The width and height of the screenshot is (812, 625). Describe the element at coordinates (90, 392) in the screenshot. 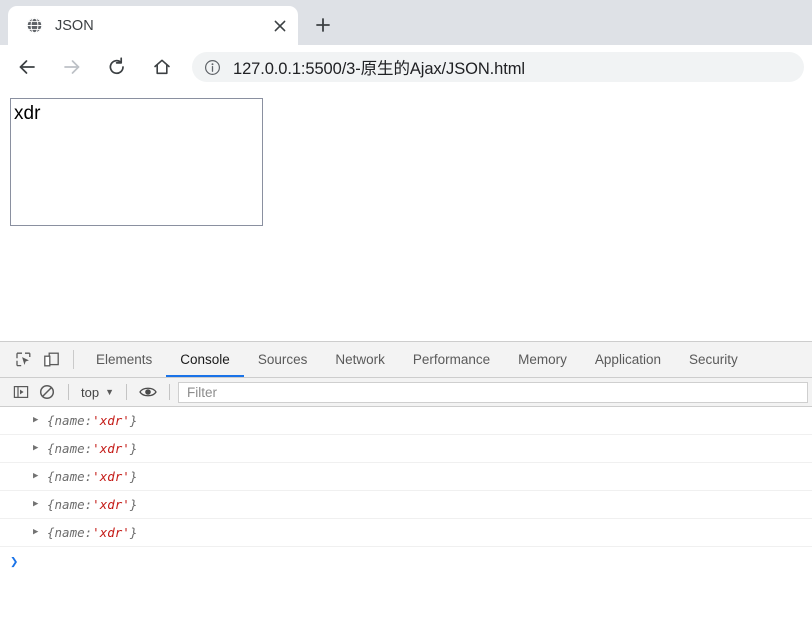

I see `execution-context-label: top` at that location.